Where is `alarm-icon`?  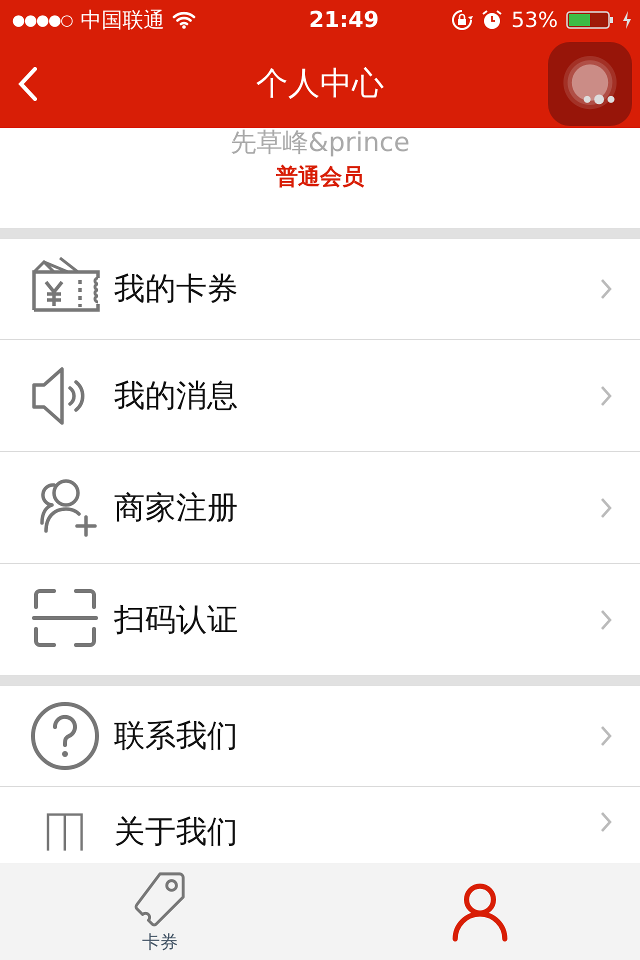 alarm-icon is located at coordinates (492, 20).